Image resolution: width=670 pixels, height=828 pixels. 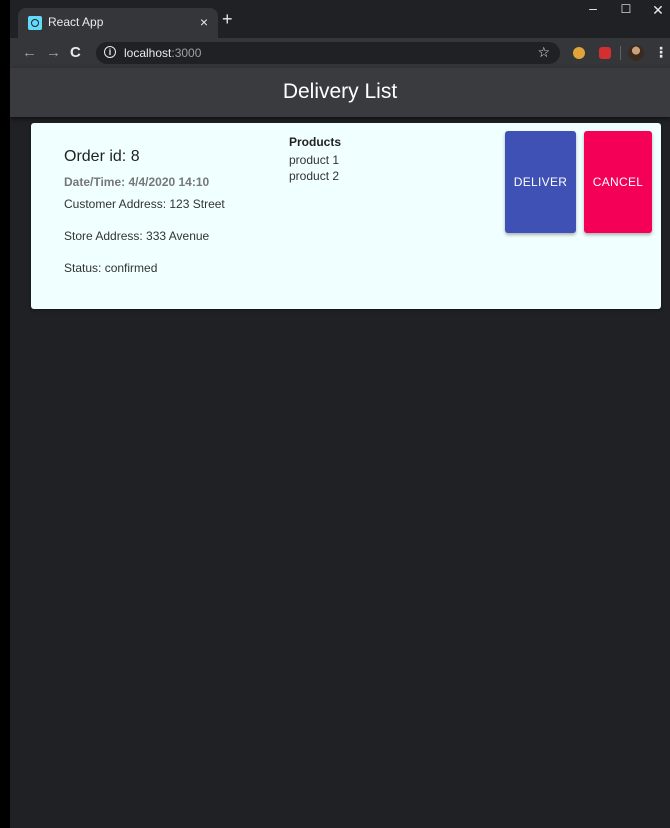 I want to click on store-address: Store Address: 333 Avenue, so click(x=137, y=236).